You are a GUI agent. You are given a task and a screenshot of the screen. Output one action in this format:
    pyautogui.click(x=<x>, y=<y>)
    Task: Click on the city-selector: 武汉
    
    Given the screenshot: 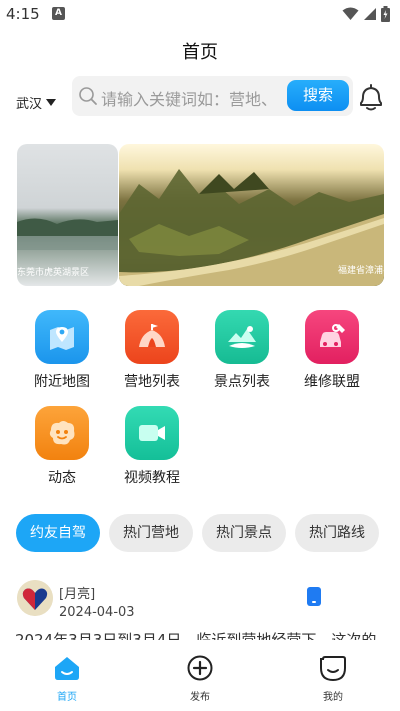 What is the action you would take?
    pyautogui.click(x=36, y=102)
    